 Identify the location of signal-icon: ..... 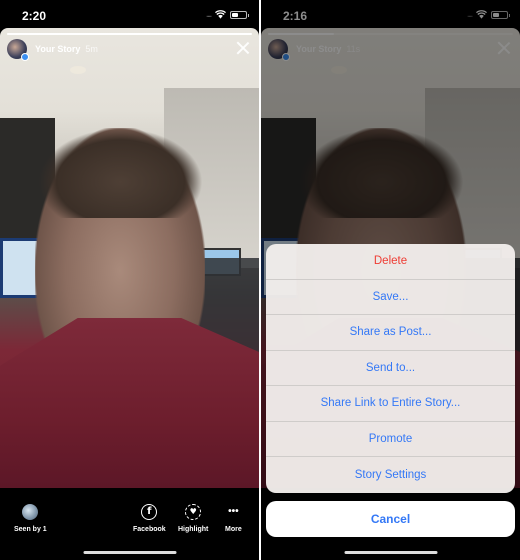
(209, 14).